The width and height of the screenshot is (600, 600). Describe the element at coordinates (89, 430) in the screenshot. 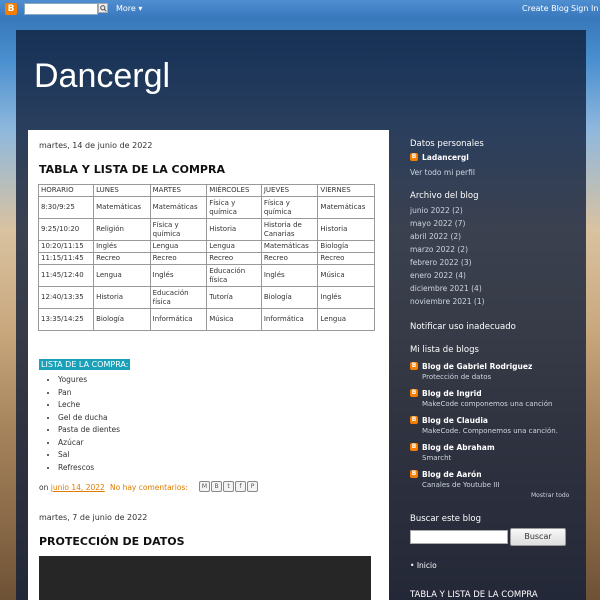

I see `list-item: Pasta de dientes` at that location.